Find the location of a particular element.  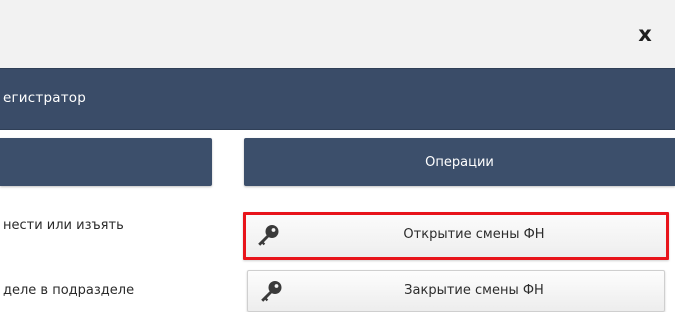

open-shift-button: Открытие смены ФН is located at coordinates (456, 236).